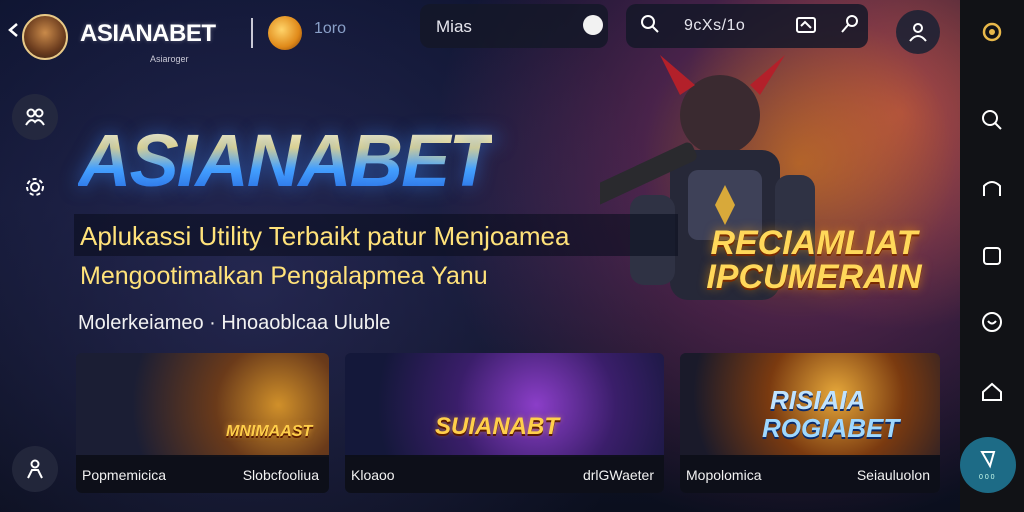 This screenshot has height=512, width=1024. What do you see at coordinates (992, 392) in the screenshot?
I see `house-icon` at bounding box center [992, 392].